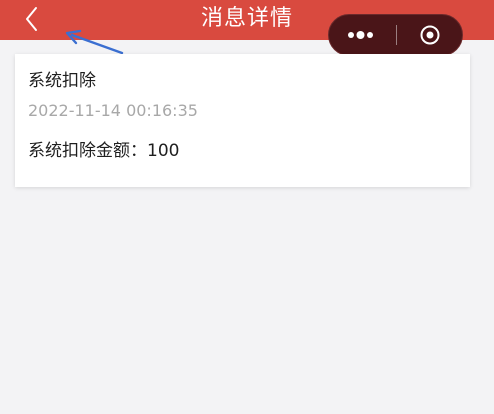  Describe the element at coordinates (395, 35) in the screenshot. I see `mini-program-capsule` at that location.